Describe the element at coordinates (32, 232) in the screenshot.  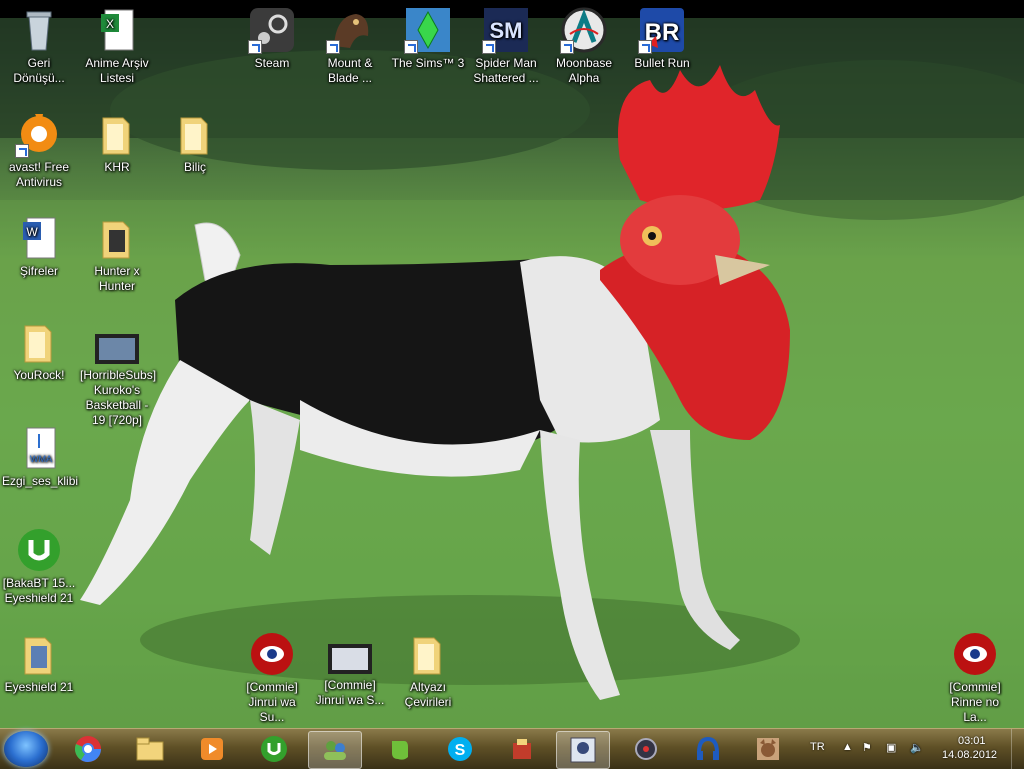
I see `svg-text: W` at that location.